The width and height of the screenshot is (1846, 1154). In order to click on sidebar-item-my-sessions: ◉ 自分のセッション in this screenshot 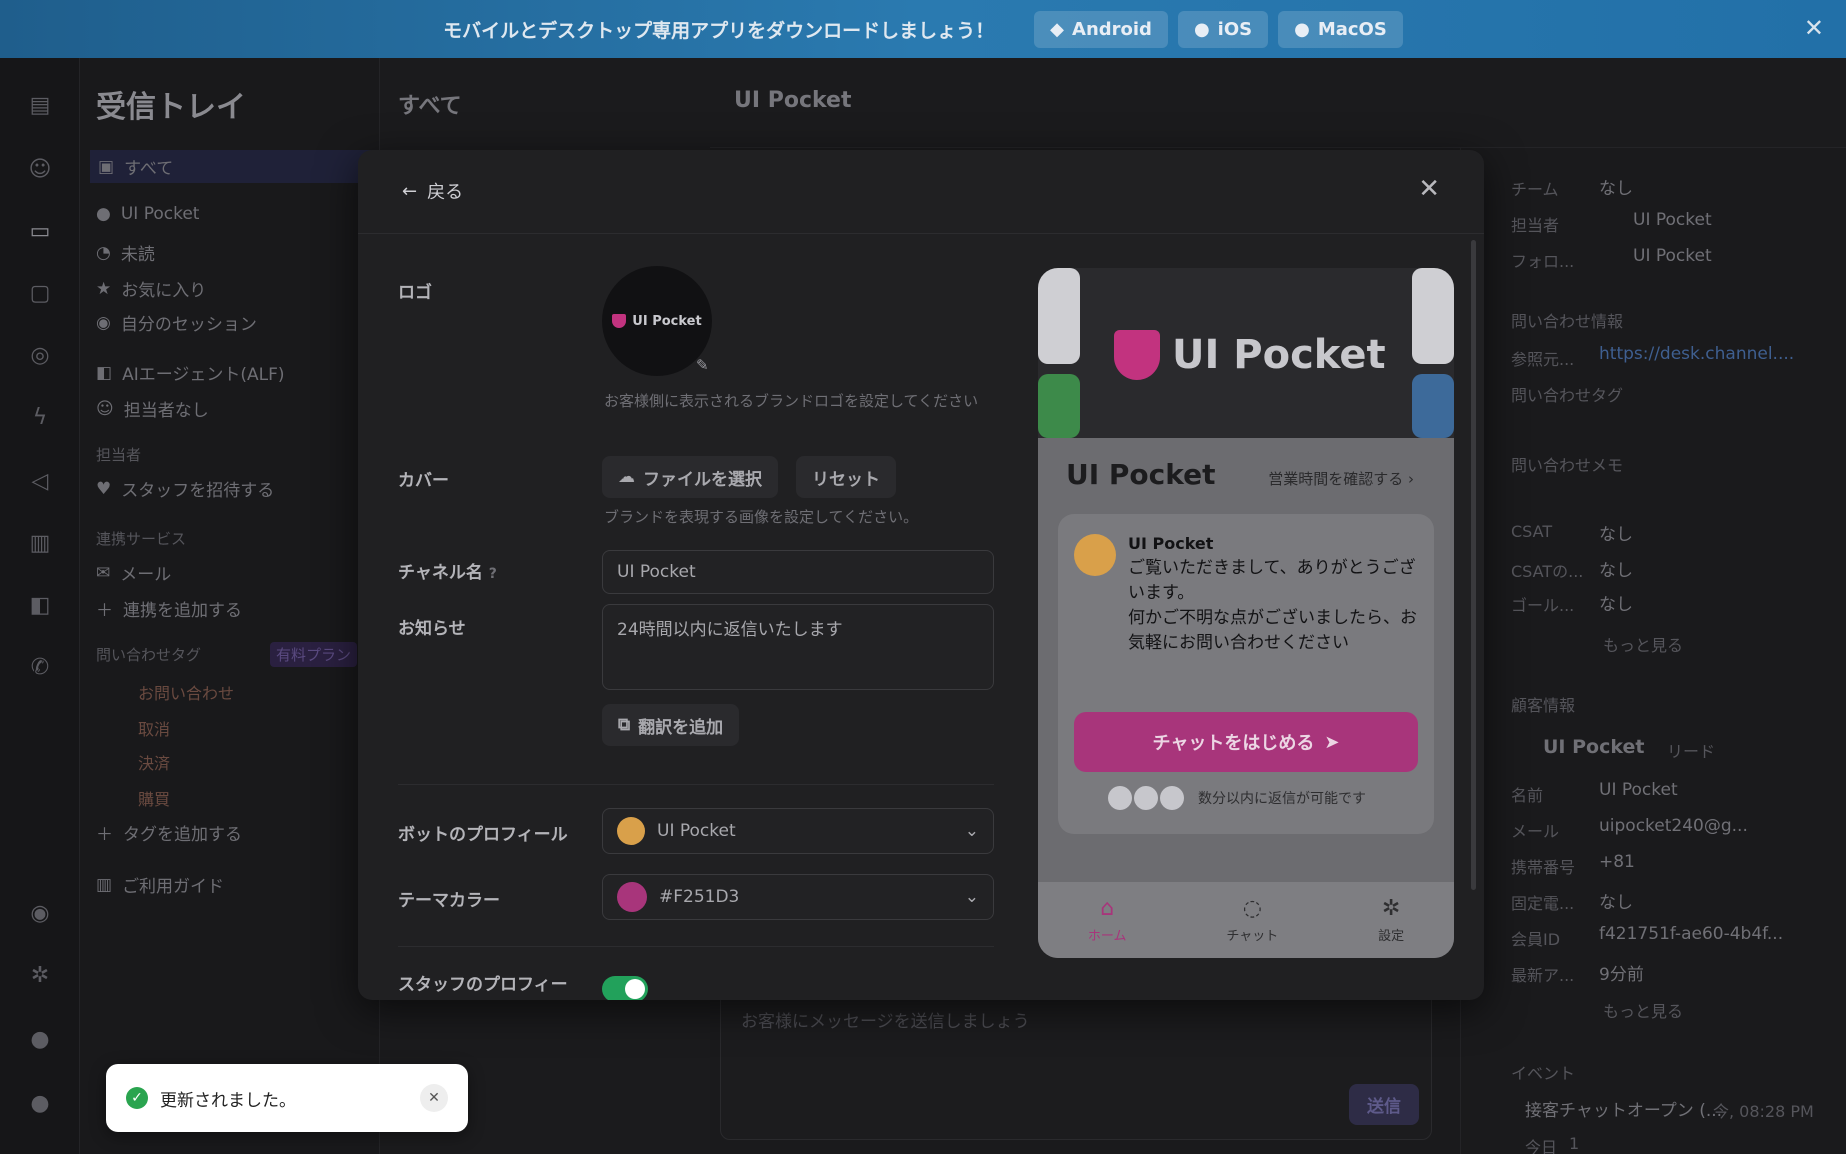, I will do `click(176, 323)`.